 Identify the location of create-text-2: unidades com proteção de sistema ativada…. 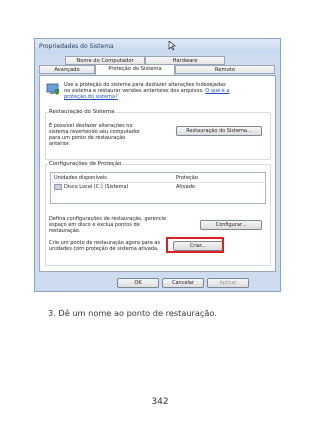
(104, 249).